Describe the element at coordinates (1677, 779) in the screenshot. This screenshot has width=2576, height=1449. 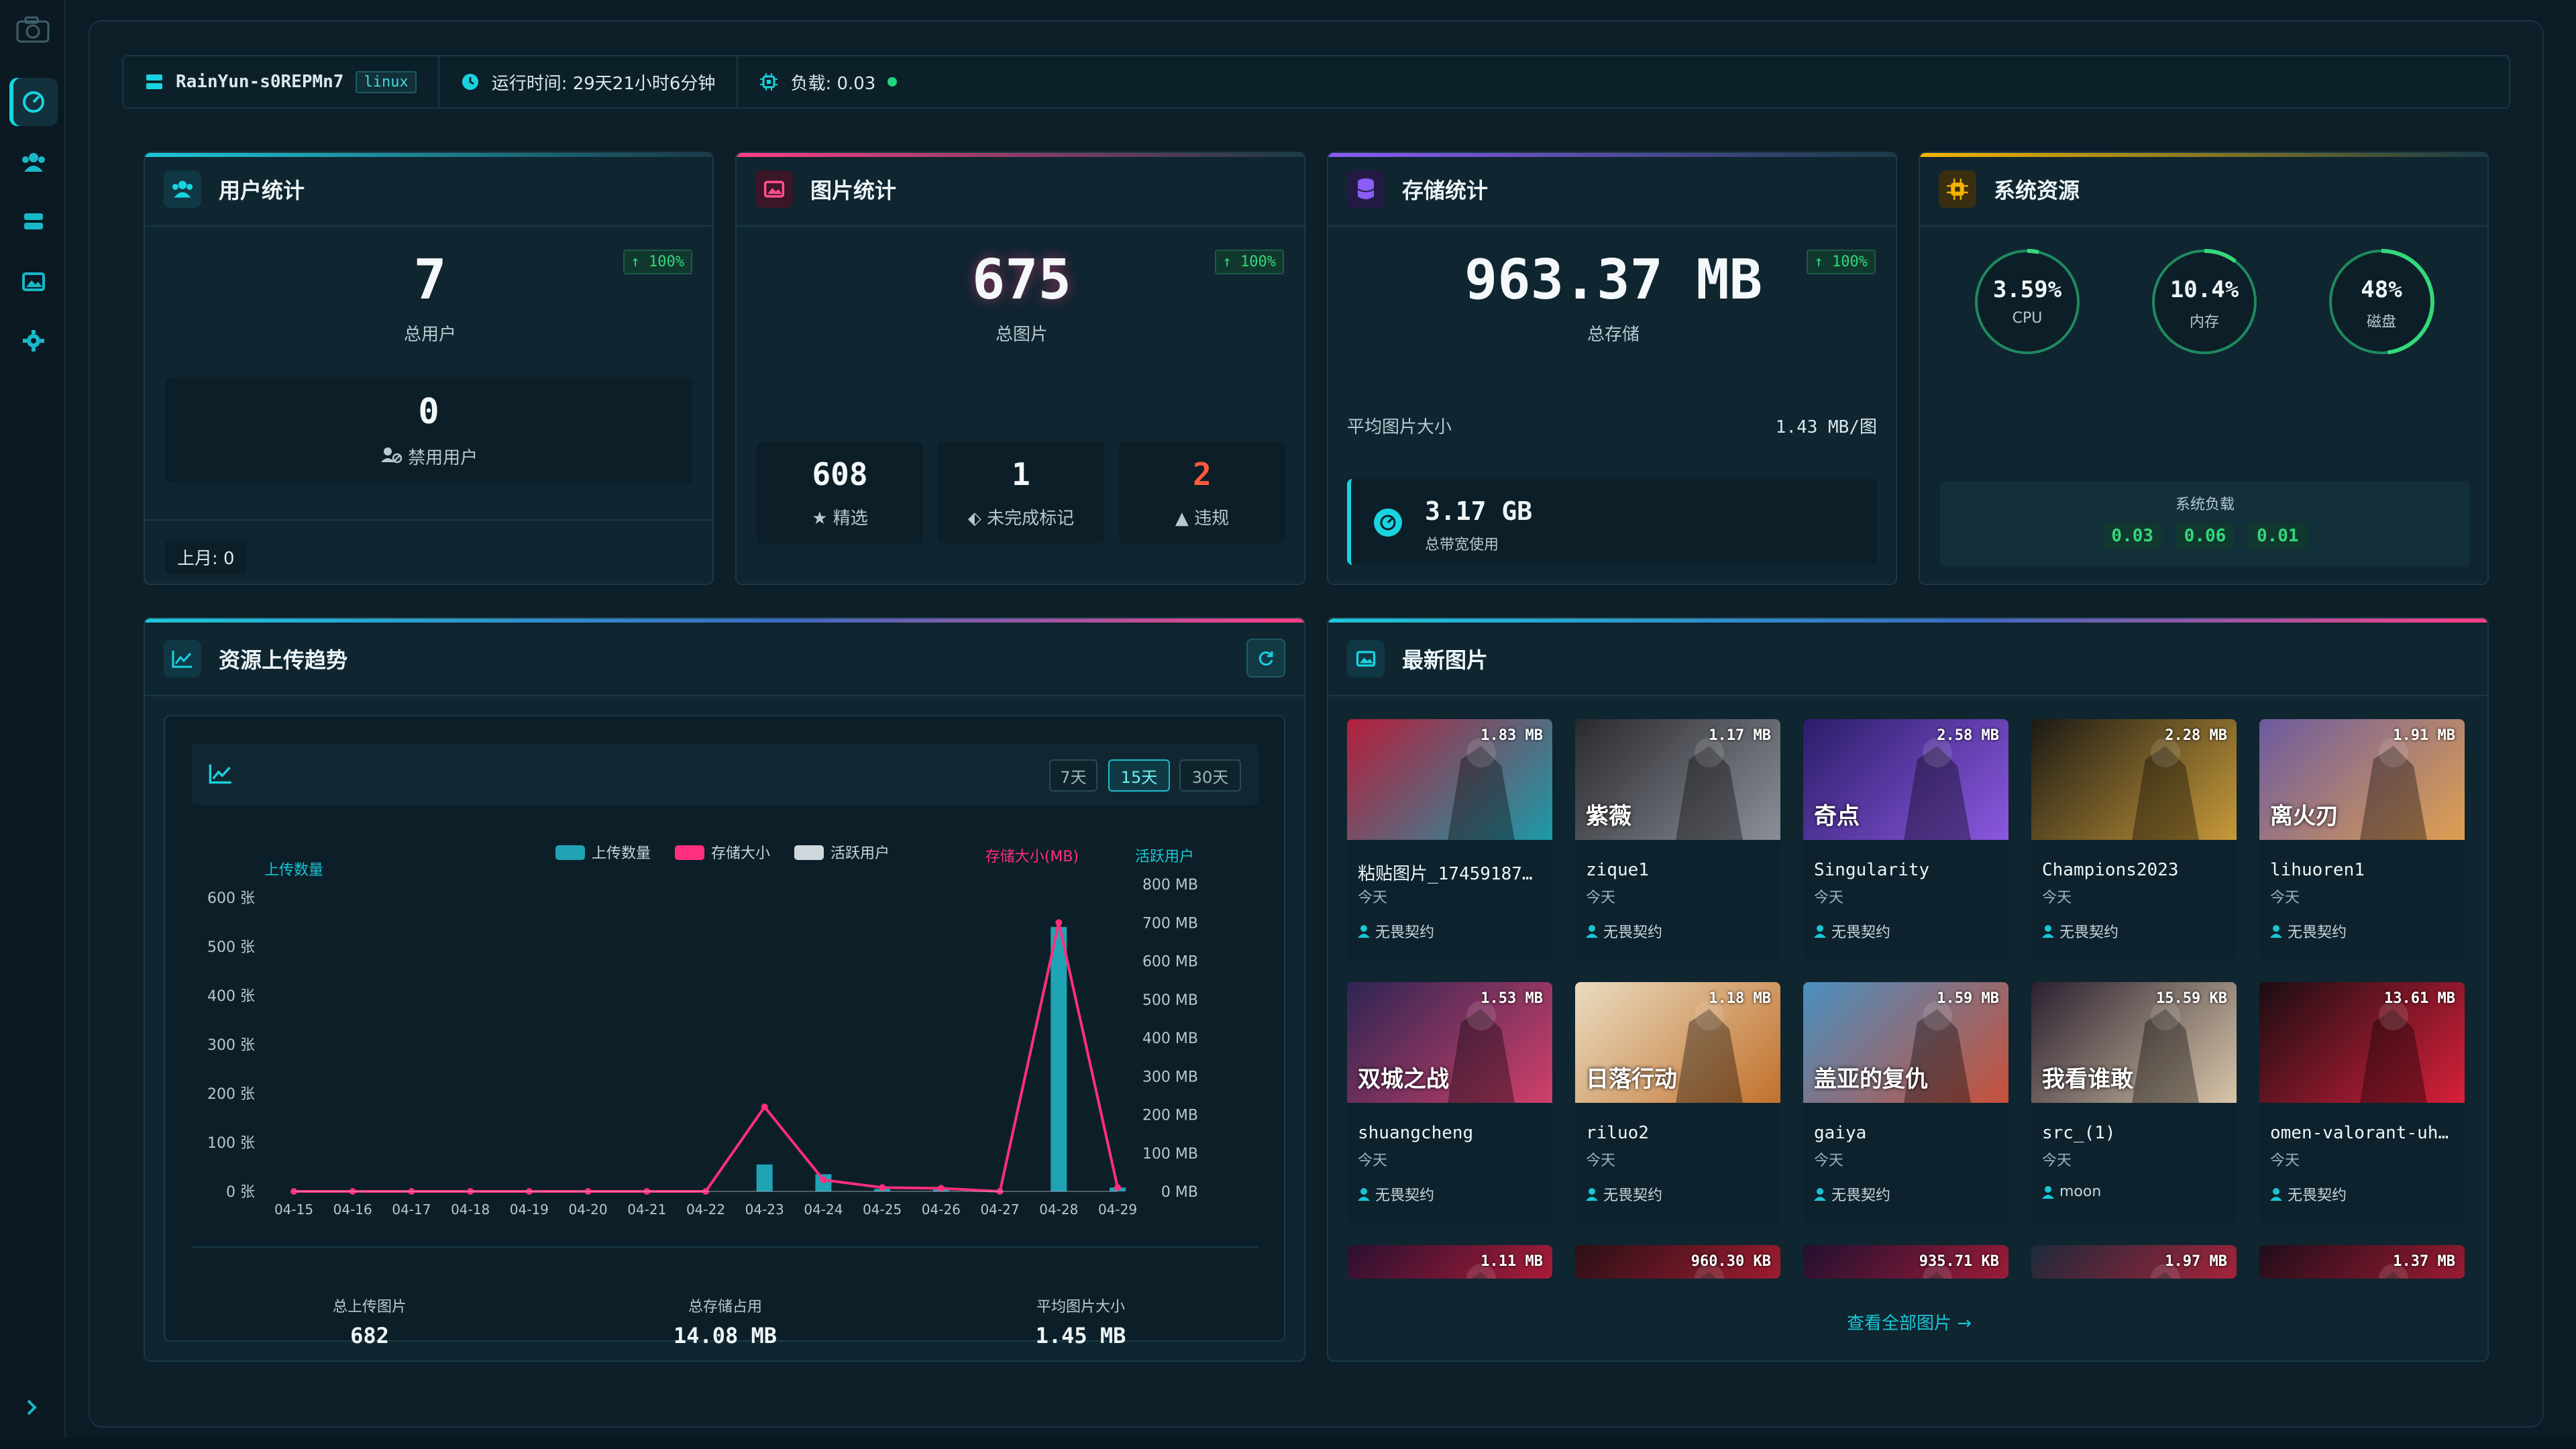
I see `image-thumbnail: 紫薇 1.17 MB` at that location.